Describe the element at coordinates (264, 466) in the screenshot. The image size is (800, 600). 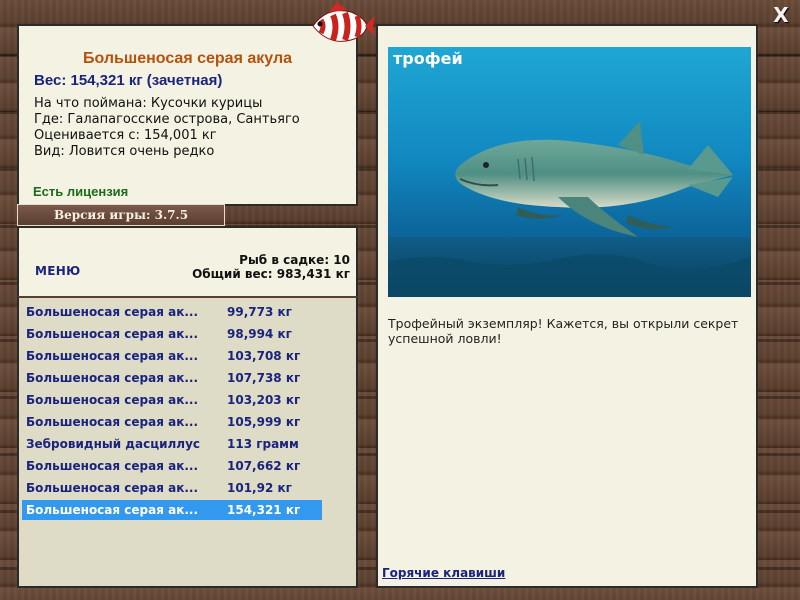
I see `catch-item-weight: 107,662 кг` at that location.